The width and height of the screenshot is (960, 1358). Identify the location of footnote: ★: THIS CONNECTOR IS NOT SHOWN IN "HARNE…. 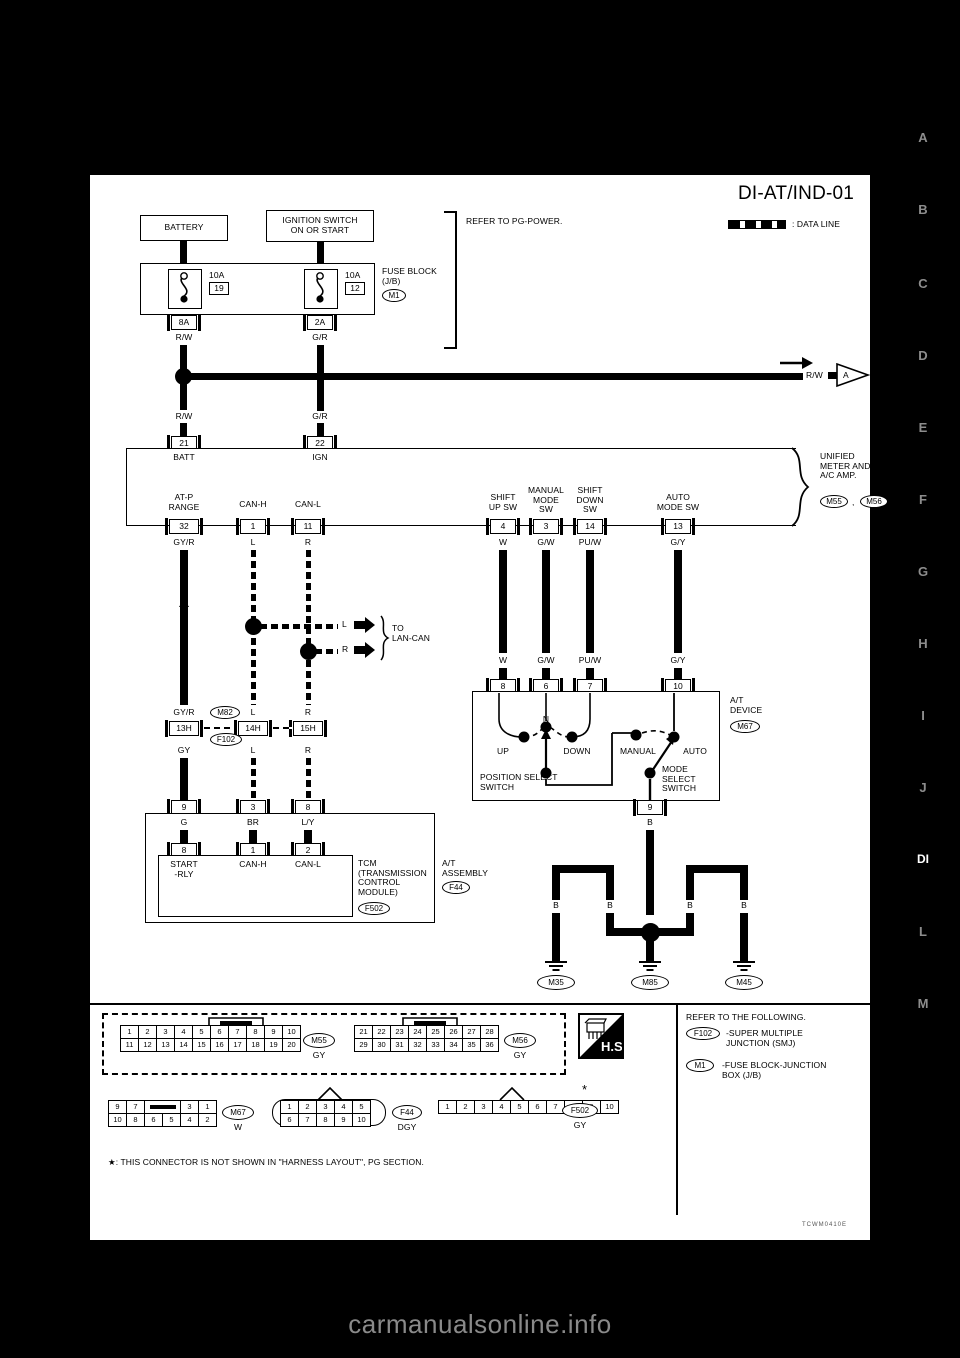
(266, 1162).